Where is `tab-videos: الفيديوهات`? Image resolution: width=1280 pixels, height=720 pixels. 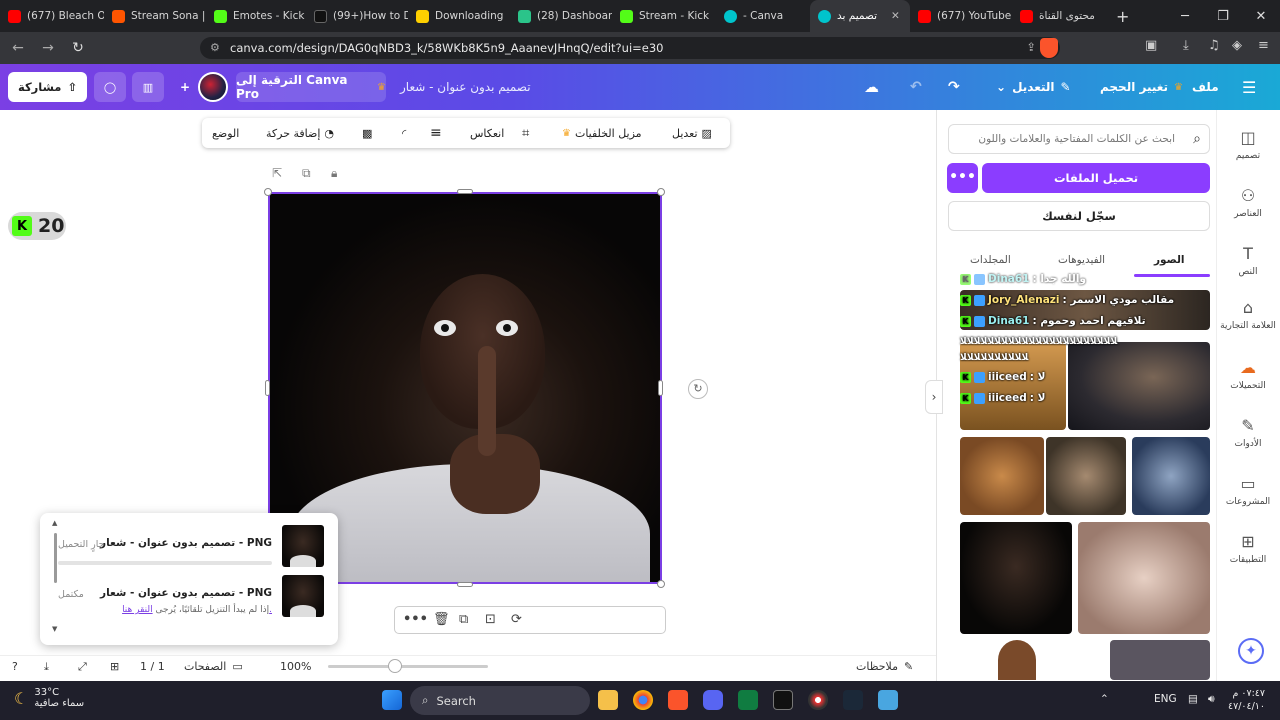 tab-videos: الفيديوهات is located at coordinates (1081, 260).